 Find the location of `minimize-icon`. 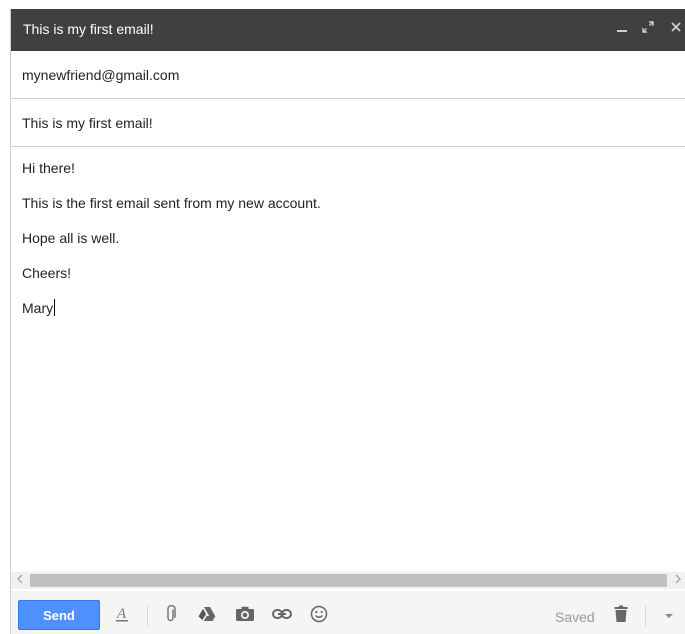

minimize-icon is located at coordinates (622, 29).